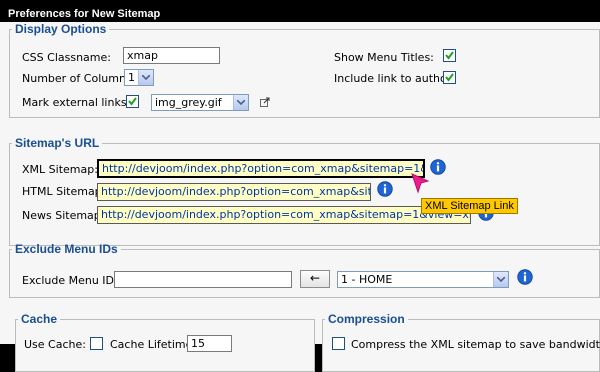 This screenshot has height=372, width=600. What do you see at coordinates (61, 29) in the screenshot?
I see `display-options-legend: Display Options` at bounding box center [61, 29].